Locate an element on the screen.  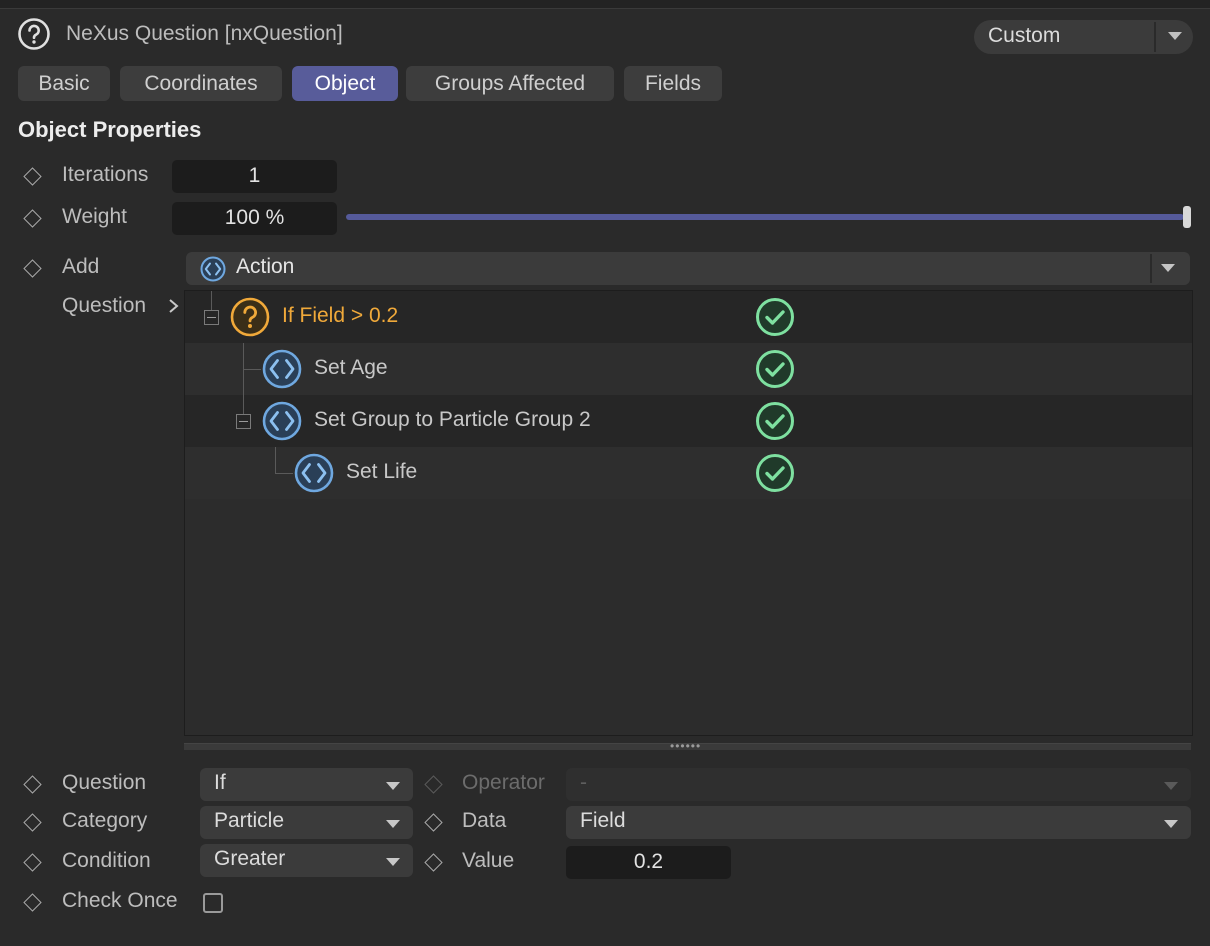
tree-row: Set Life is located at coordinates (688, 473).